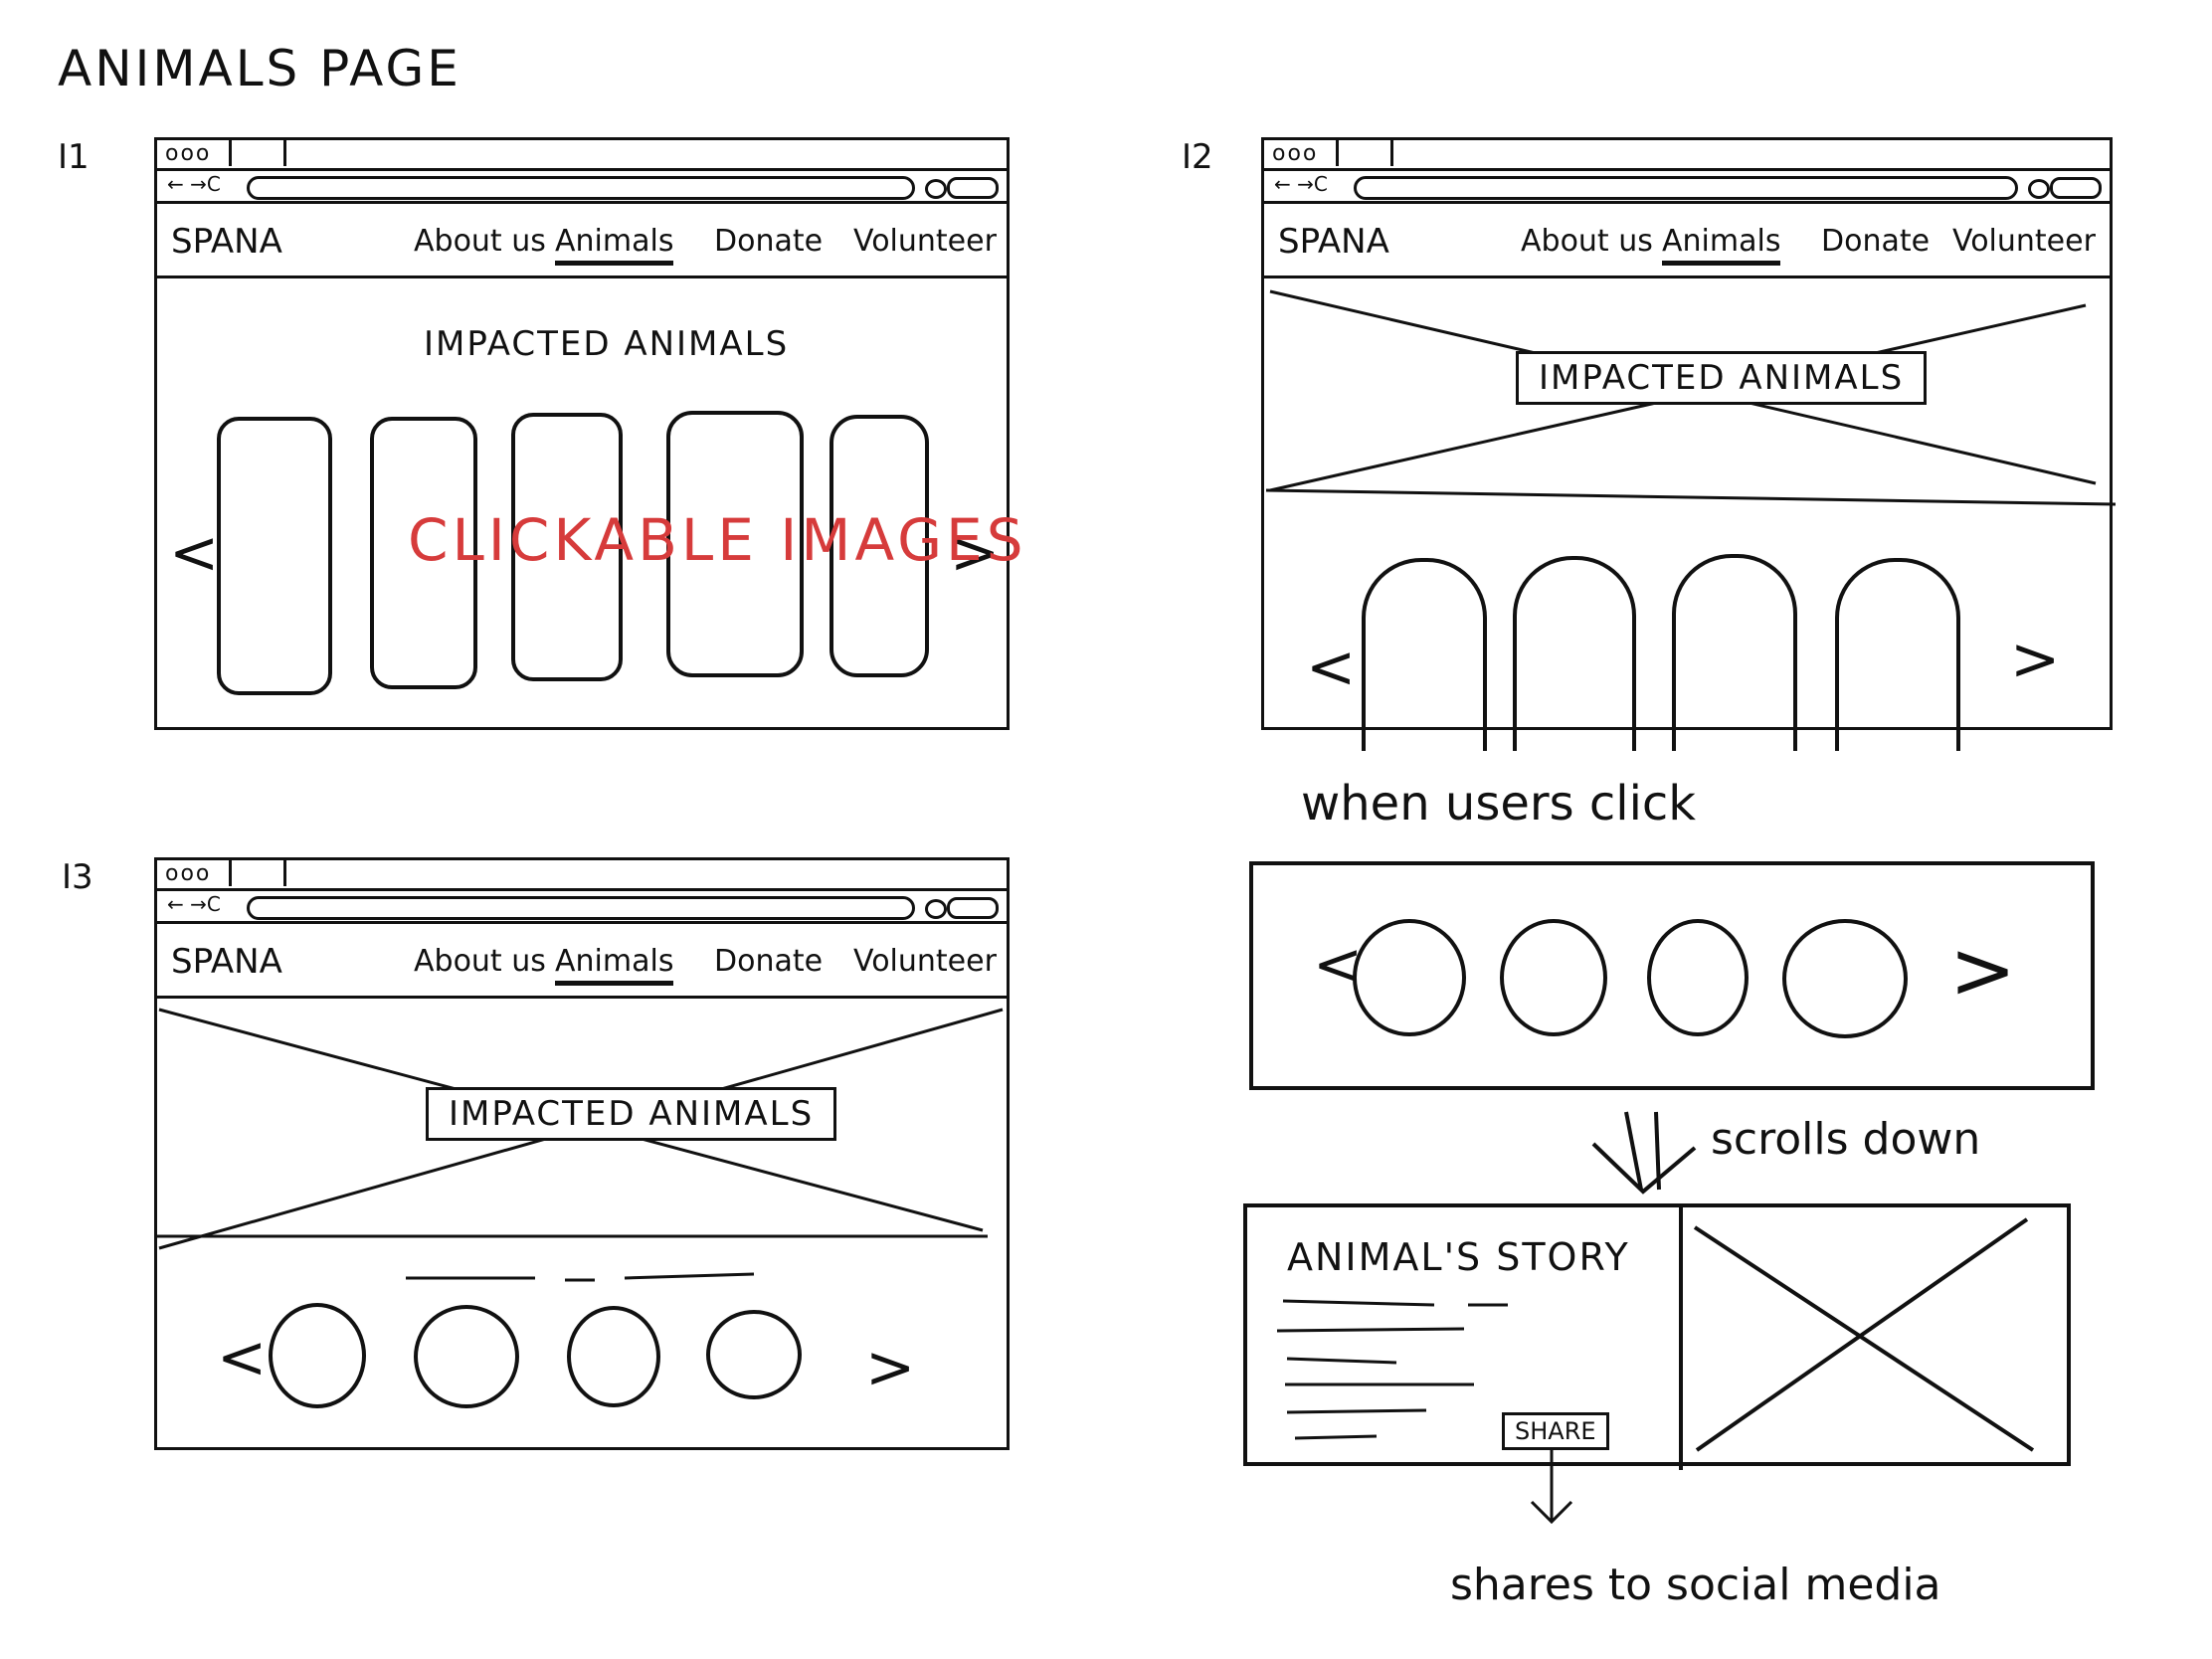  What do you see at coordinates (1555, 1431) in the screenshot?
I see `share-button: SHARE` at bounding box center [1555, 1431].